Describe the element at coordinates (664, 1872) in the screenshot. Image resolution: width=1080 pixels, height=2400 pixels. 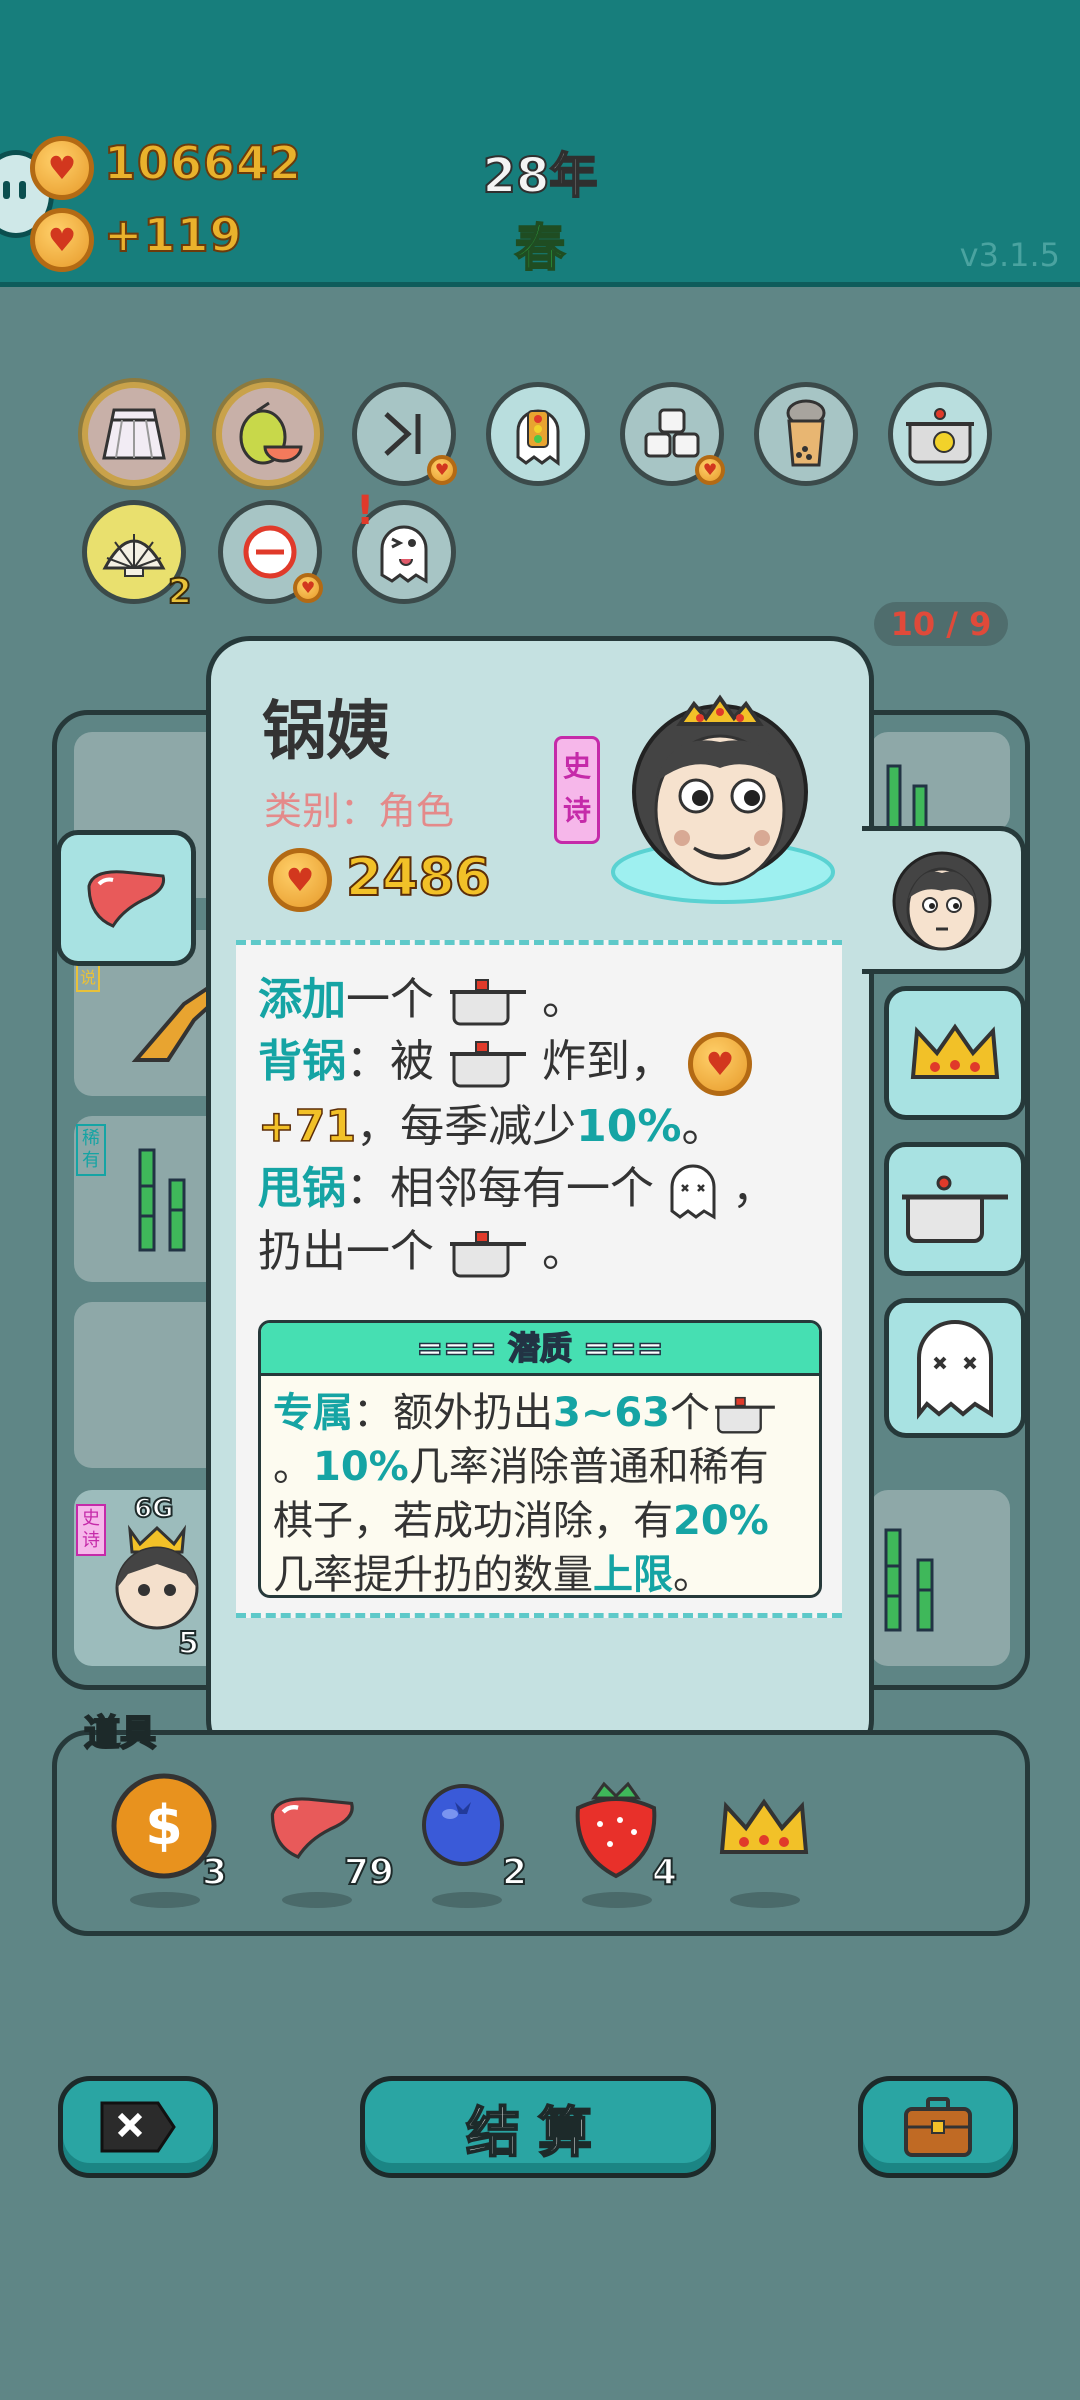
I see `item-count: 4` at that location.